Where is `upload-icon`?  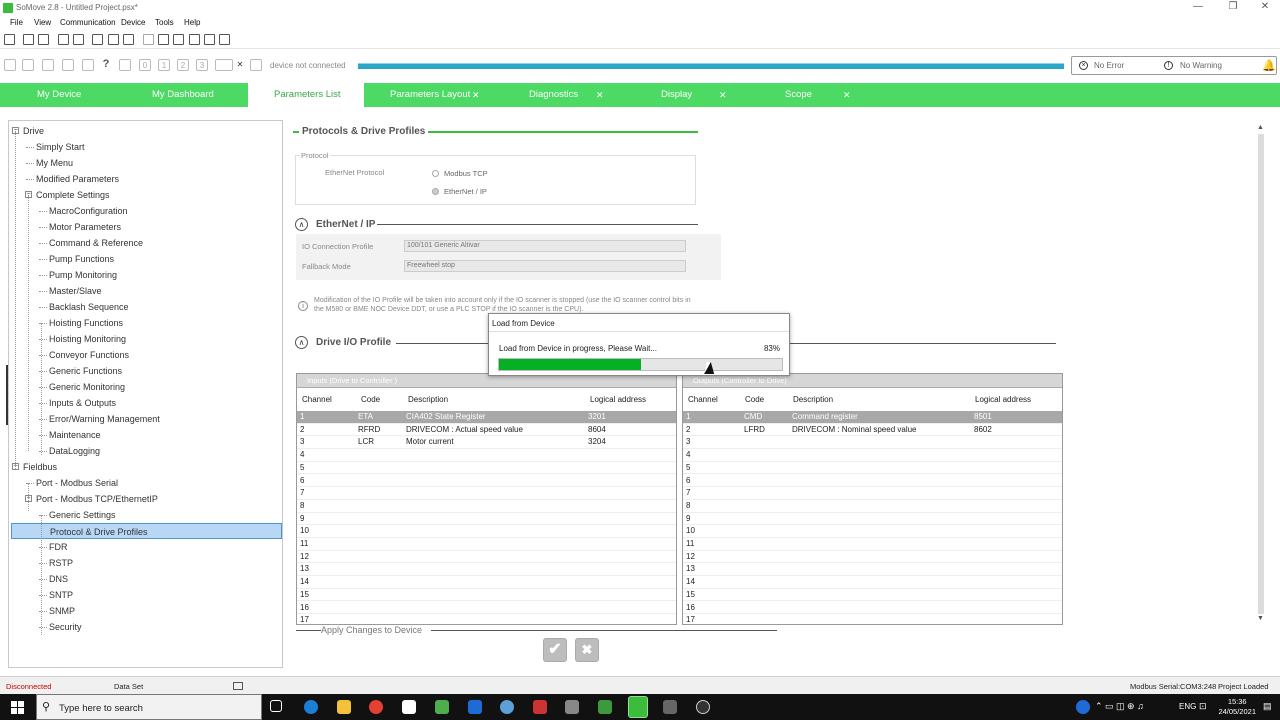
upload-icon is located at coordinates (209, 39).